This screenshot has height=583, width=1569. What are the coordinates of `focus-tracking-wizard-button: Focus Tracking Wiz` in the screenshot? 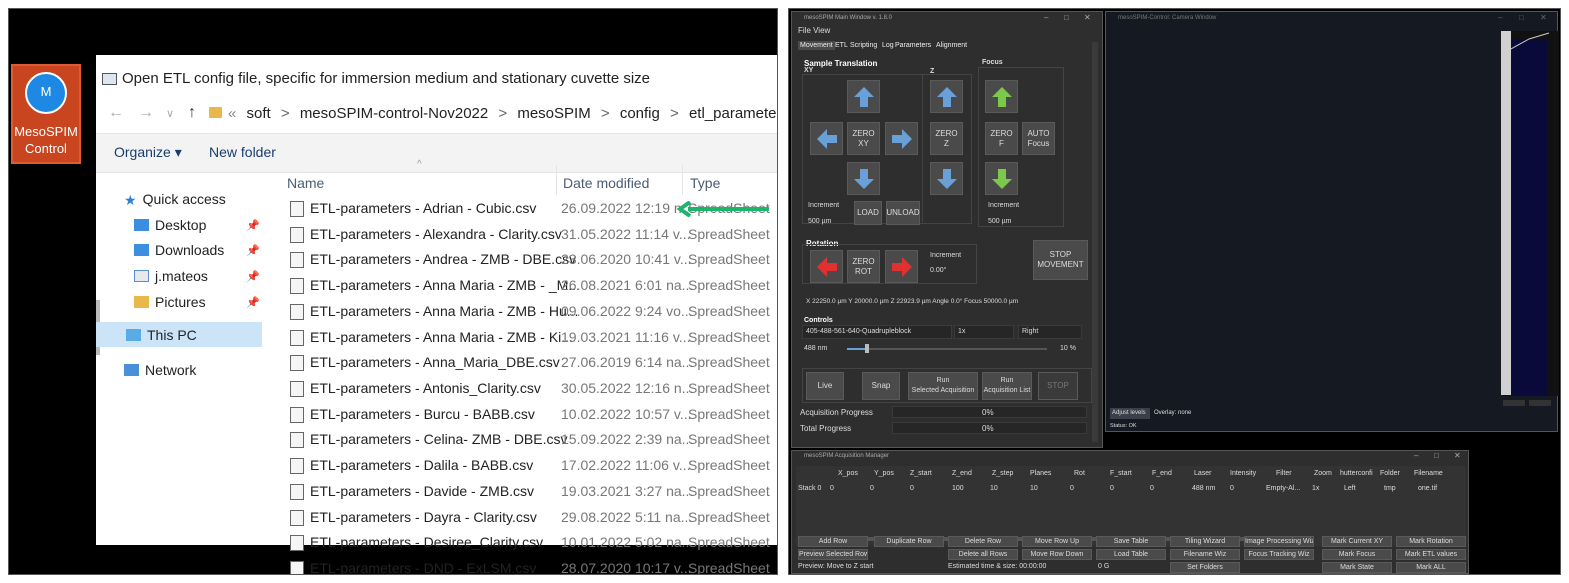 It's located at (1279, 554).